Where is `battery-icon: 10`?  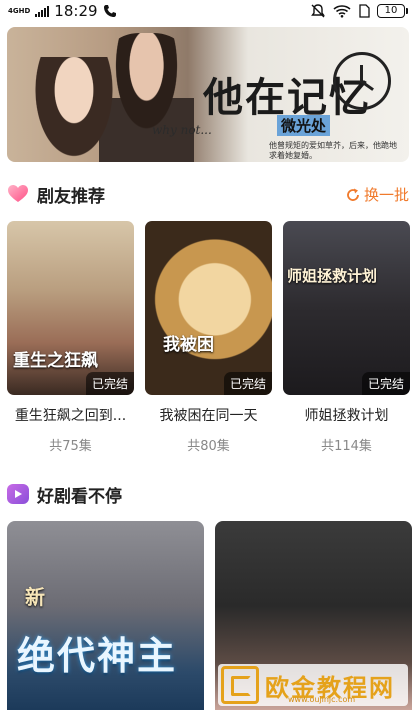 battery-icon: 10 is located at coordinates (392, 11).